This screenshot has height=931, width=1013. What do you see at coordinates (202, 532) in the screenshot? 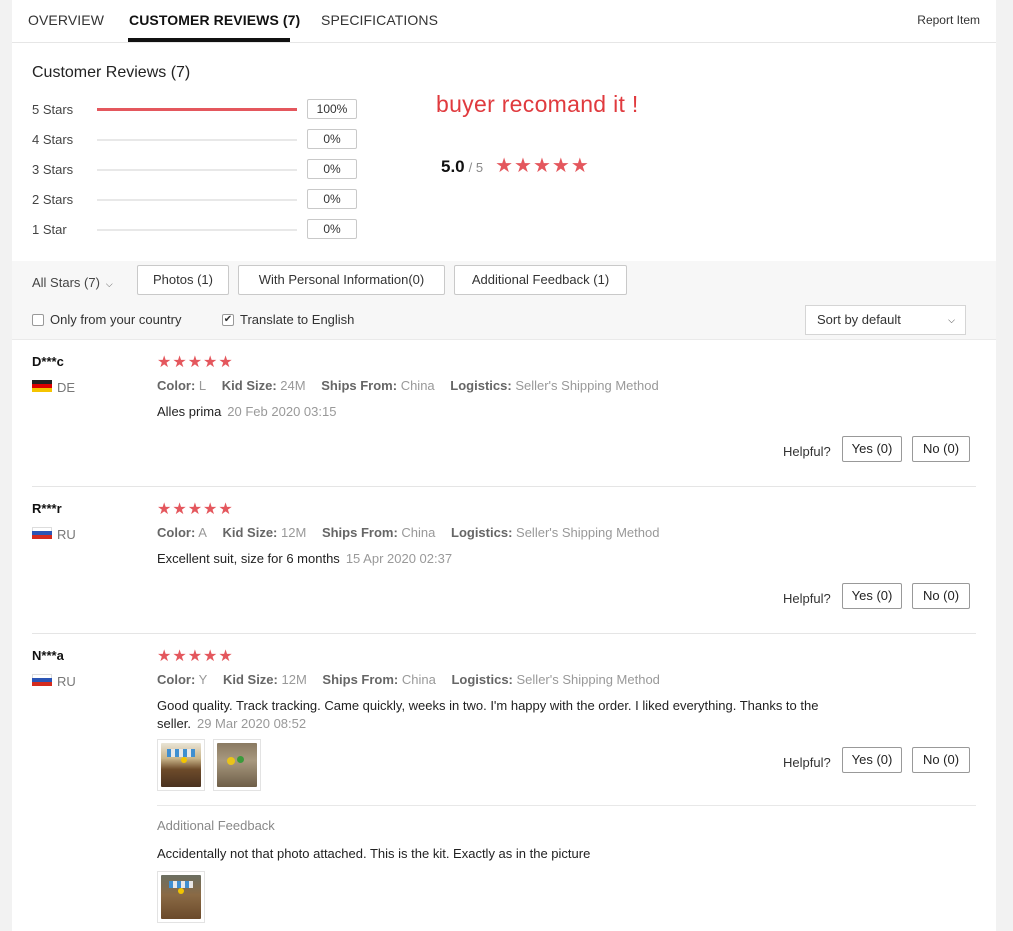
I see `color-value: A` at bounding box center [202, 532].